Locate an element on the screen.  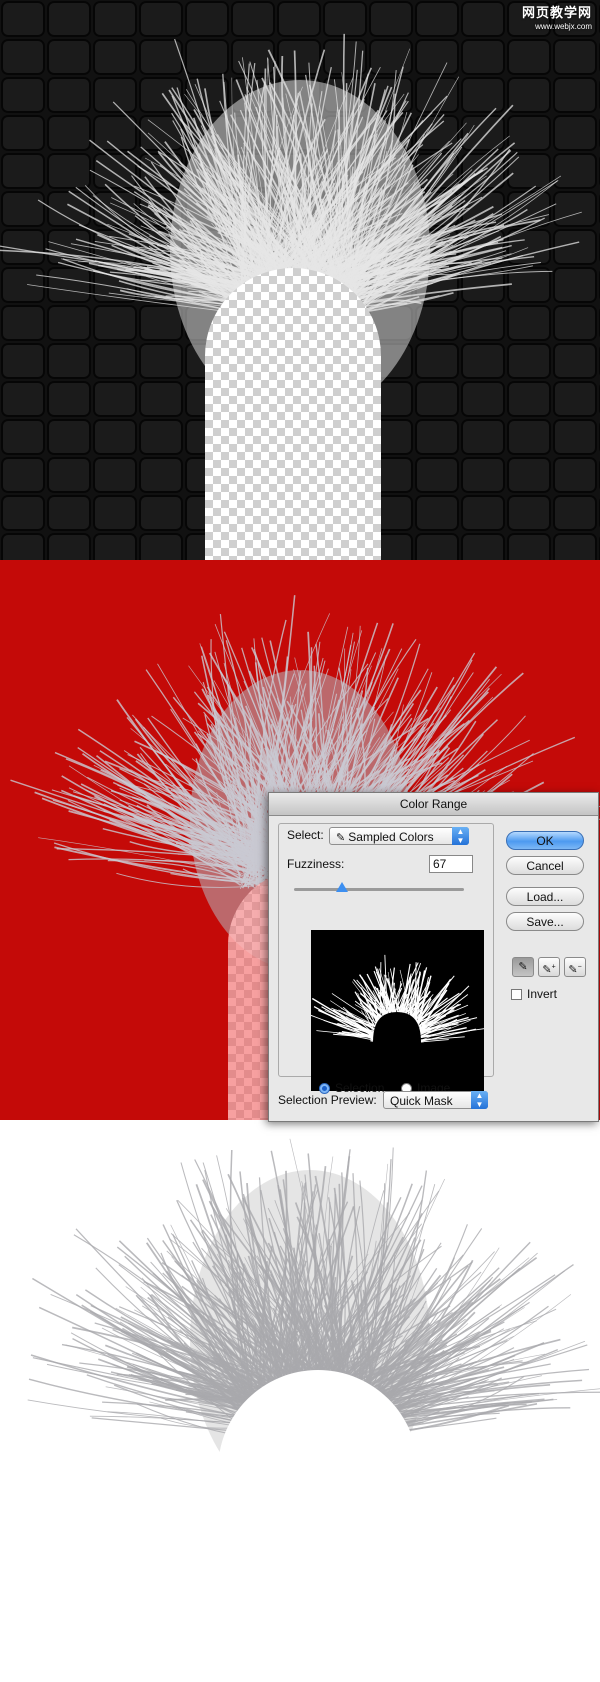
selection-preview-dropdown: Quick Mask ▲ ▼ is located at coordinates (435, 1100).